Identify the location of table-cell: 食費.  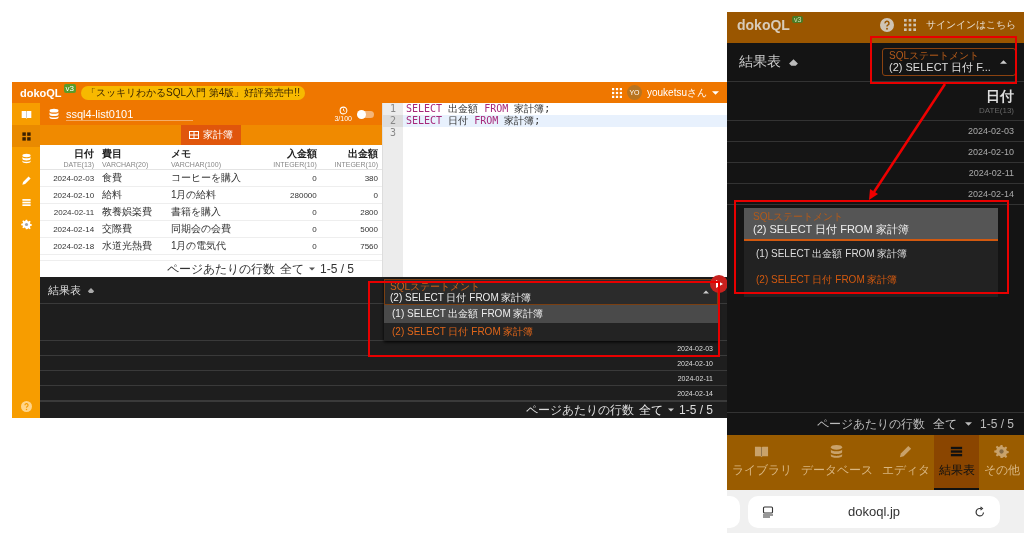
(132, 178).